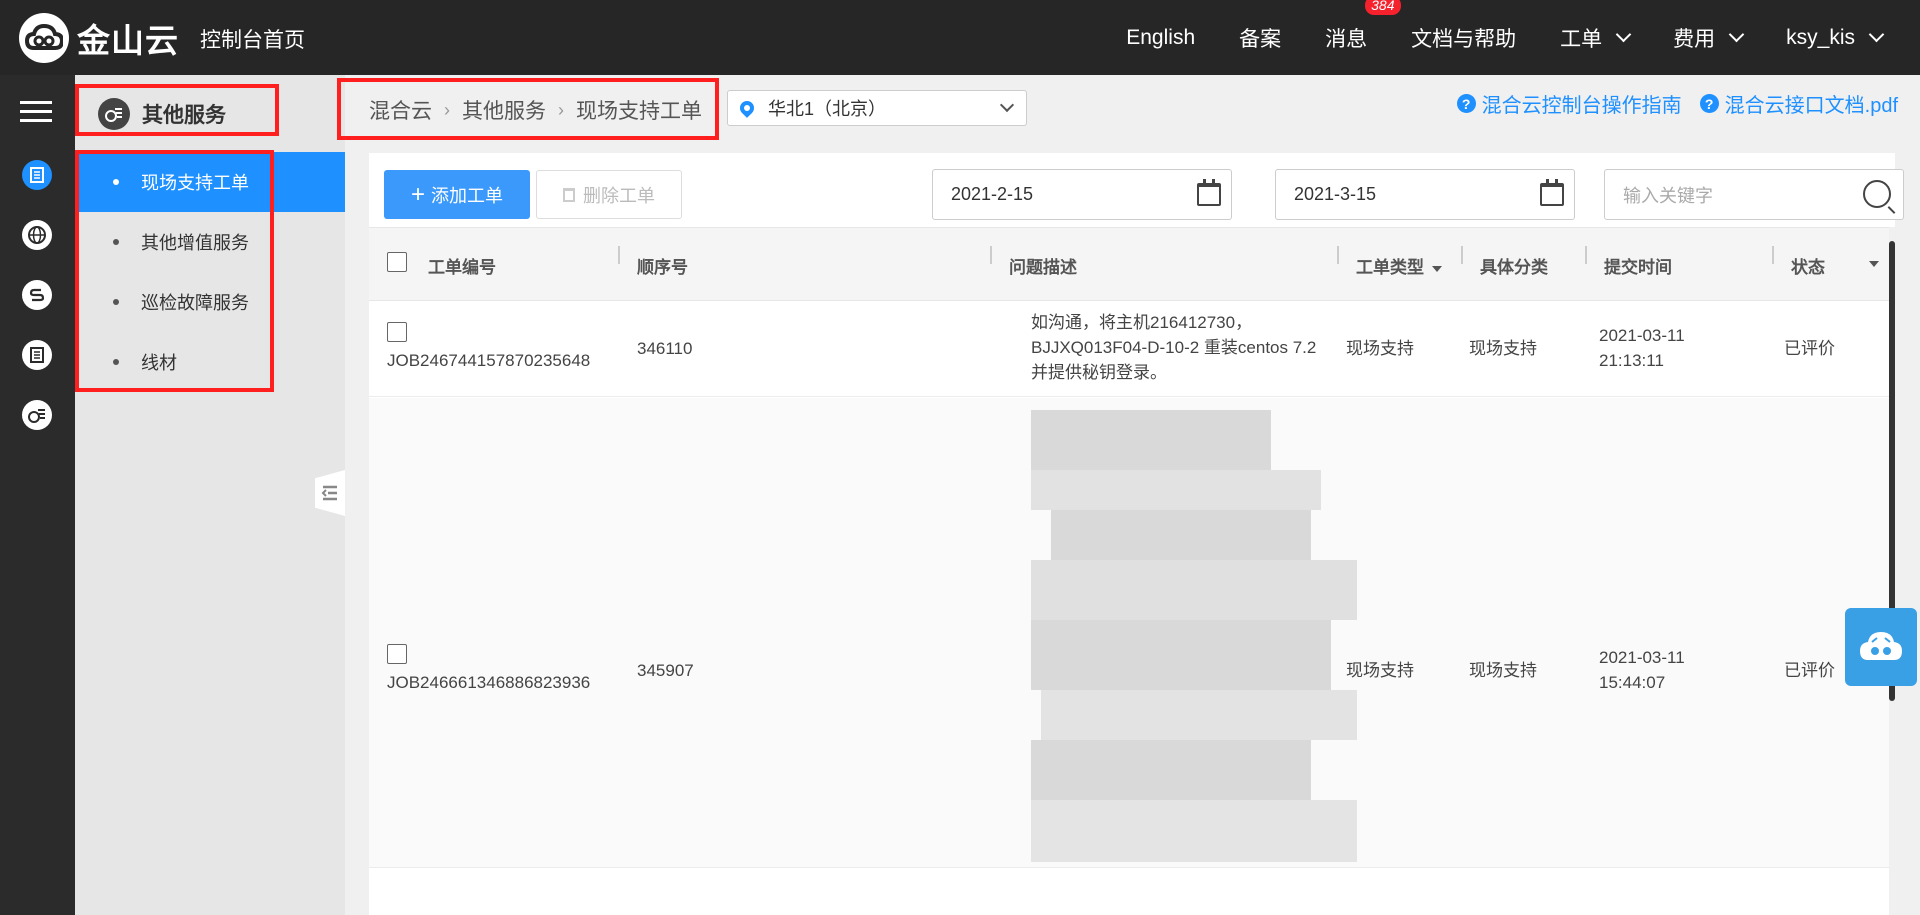  Describe the element at coordinates (488, 360) in the screenshot. I see `ticket-id: JOB246744157870235648` at that location.